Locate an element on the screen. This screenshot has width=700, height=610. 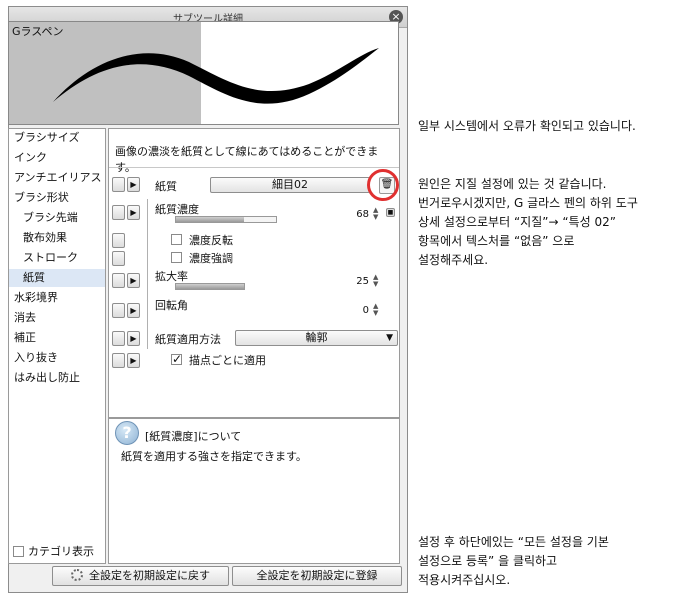
category-item-brush-shape: ブラシ形状 is located at coordinates (57, 198).